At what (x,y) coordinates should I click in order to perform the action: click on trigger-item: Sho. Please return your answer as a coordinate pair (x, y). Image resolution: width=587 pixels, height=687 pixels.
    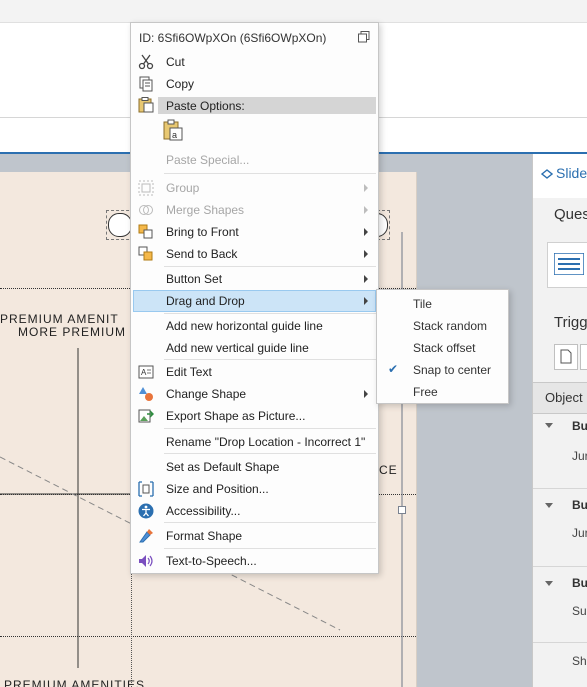
    Looking at the image, I should click on (579, 661).